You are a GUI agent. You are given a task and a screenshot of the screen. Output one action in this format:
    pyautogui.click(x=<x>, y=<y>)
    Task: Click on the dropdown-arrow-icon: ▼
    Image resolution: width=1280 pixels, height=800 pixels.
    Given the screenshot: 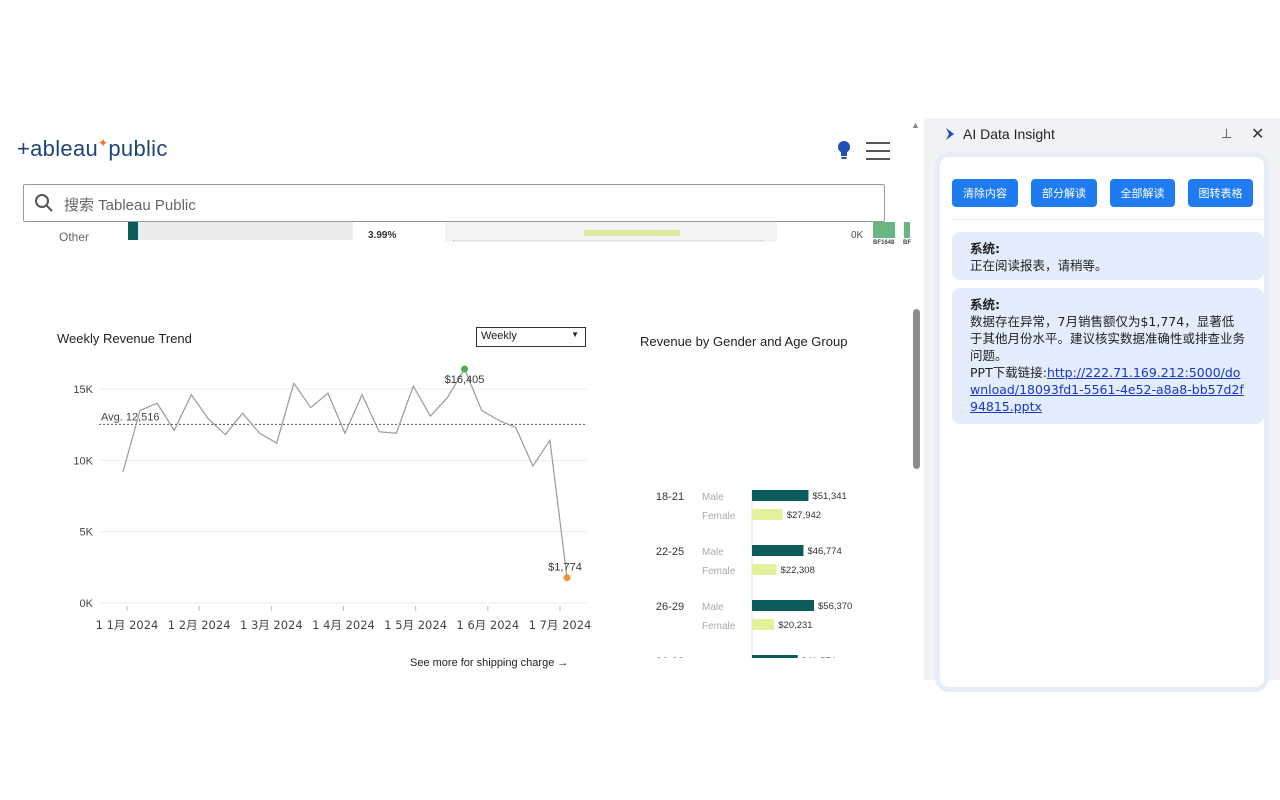 What is the action you would take?
    pyautogui.click(x=575, y=334)
    